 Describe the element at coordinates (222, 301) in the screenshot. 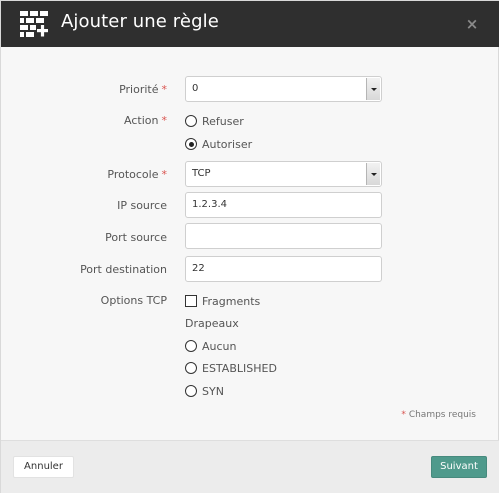

I see `fragments-checkbox-row: Fragments` at that location.